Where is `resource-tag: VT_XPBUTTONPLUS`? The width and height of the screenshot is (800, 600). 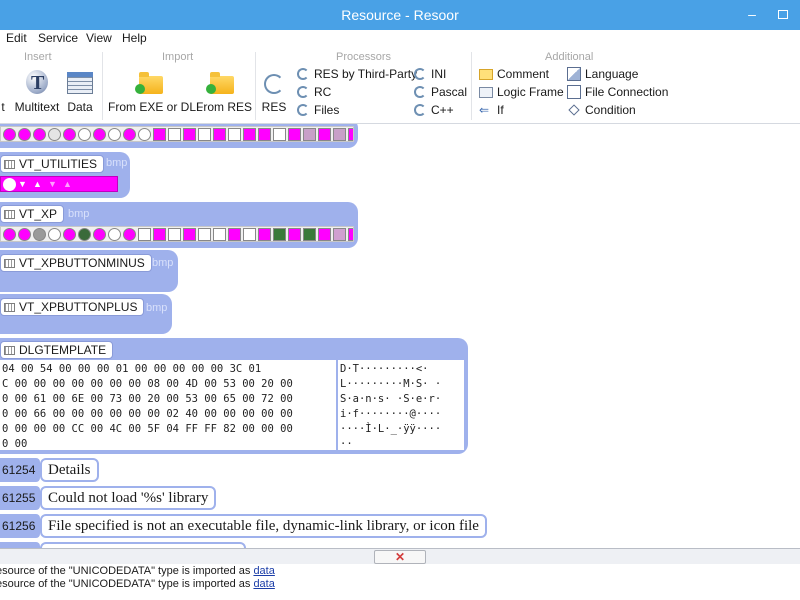 resource-tag: VT_XPBUTTONPLUS is located at coordinates (72, 307).